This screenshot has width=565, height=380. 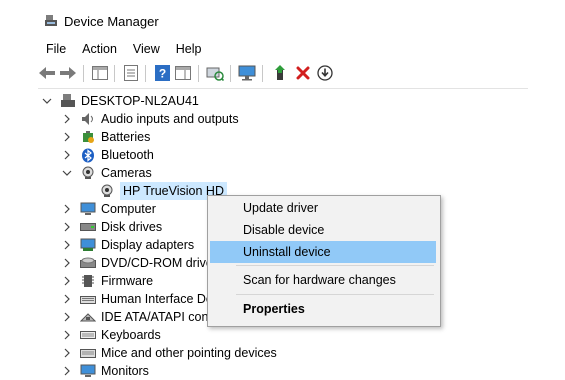 What do you see at coordinates (88, 155) in the screenshot?
I see `bluetooth-icon` at bounding box center [88, 155].